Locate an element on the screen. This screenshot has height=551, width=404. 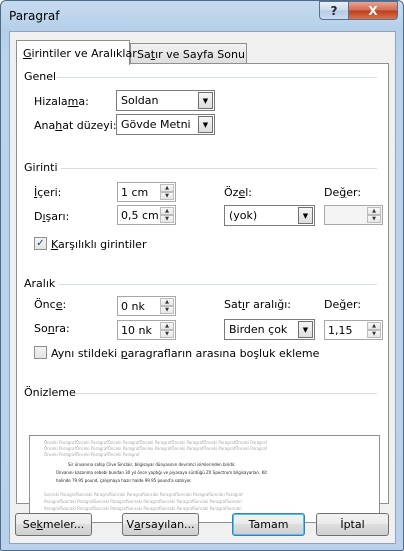
special-indent-label: Özel: is located at coordinates (238, 192).